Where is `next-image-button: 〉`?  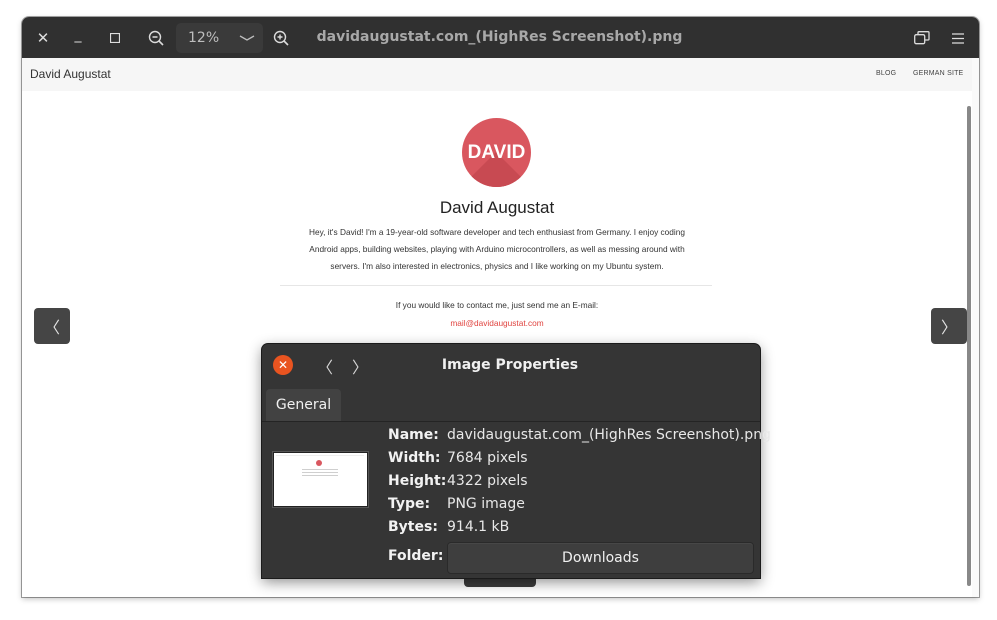 next-image-button: 〉 is located at coordinates (949, 326).